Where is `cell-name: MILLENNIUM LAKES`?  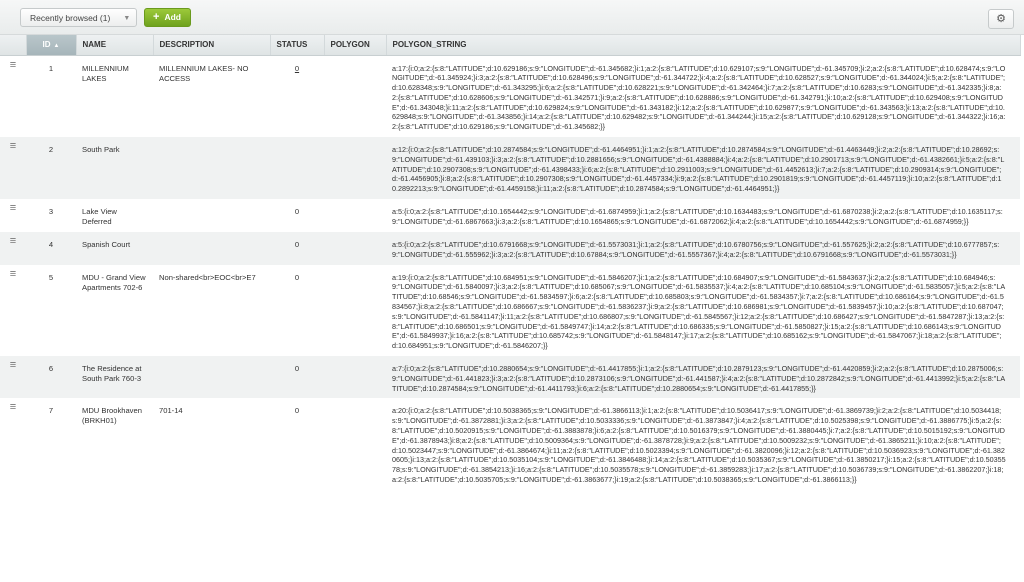
cell-name: MILLENNIUM LAKES is located at coordinates (114, 96).